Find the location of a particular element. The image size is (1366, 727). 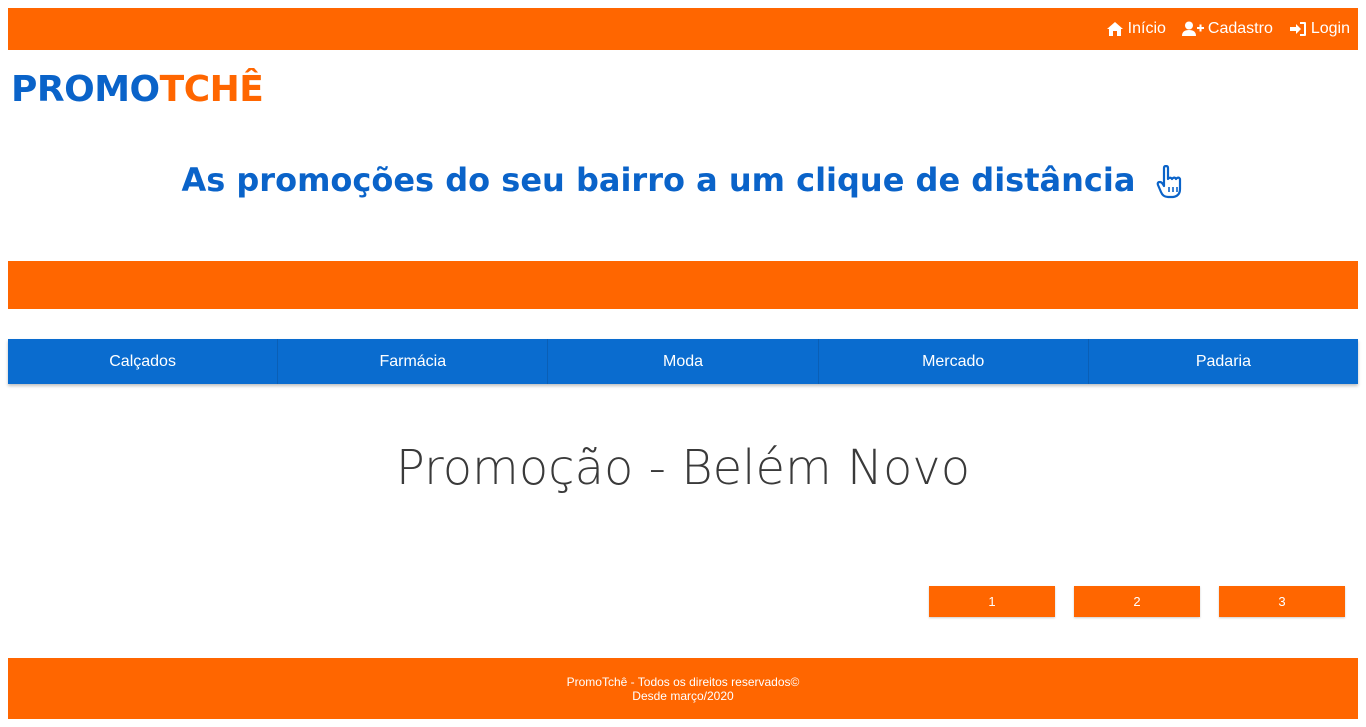

user-plus-icon is located at coordinates (1192, 28).